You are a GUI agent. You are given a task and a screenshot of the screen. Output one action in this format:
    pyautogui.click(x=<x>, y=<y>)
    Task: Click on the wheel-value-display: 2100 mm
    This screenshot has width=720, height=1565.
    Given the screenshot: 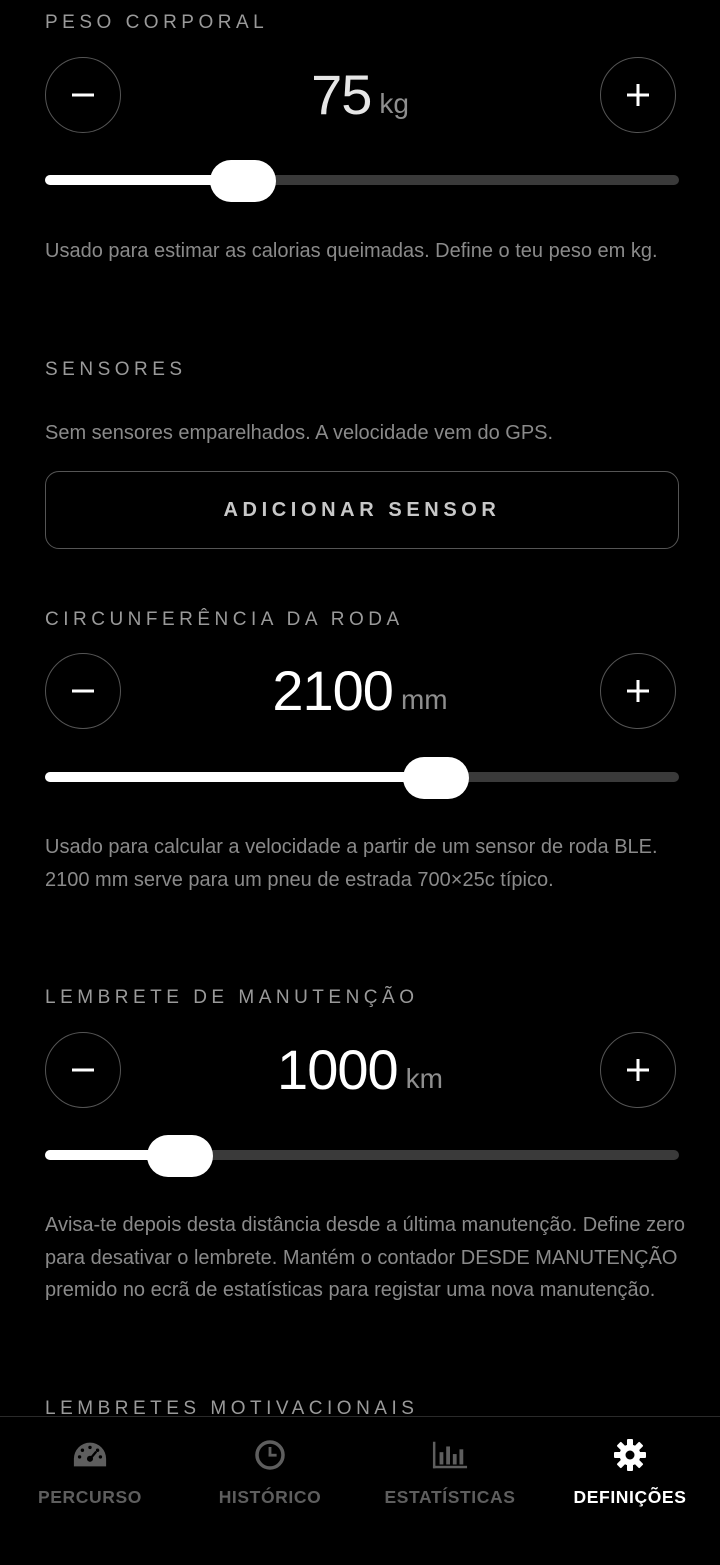 What is the action you would take?
    pyautogui.click(x=360, y=691)
    